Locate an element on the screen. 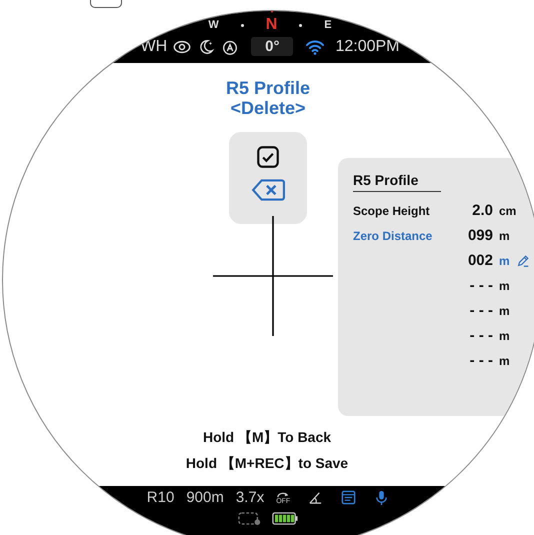 The height and width of the screenshot is (535, 534). setting-value: 2.0 is located at coordinates (482, 210).